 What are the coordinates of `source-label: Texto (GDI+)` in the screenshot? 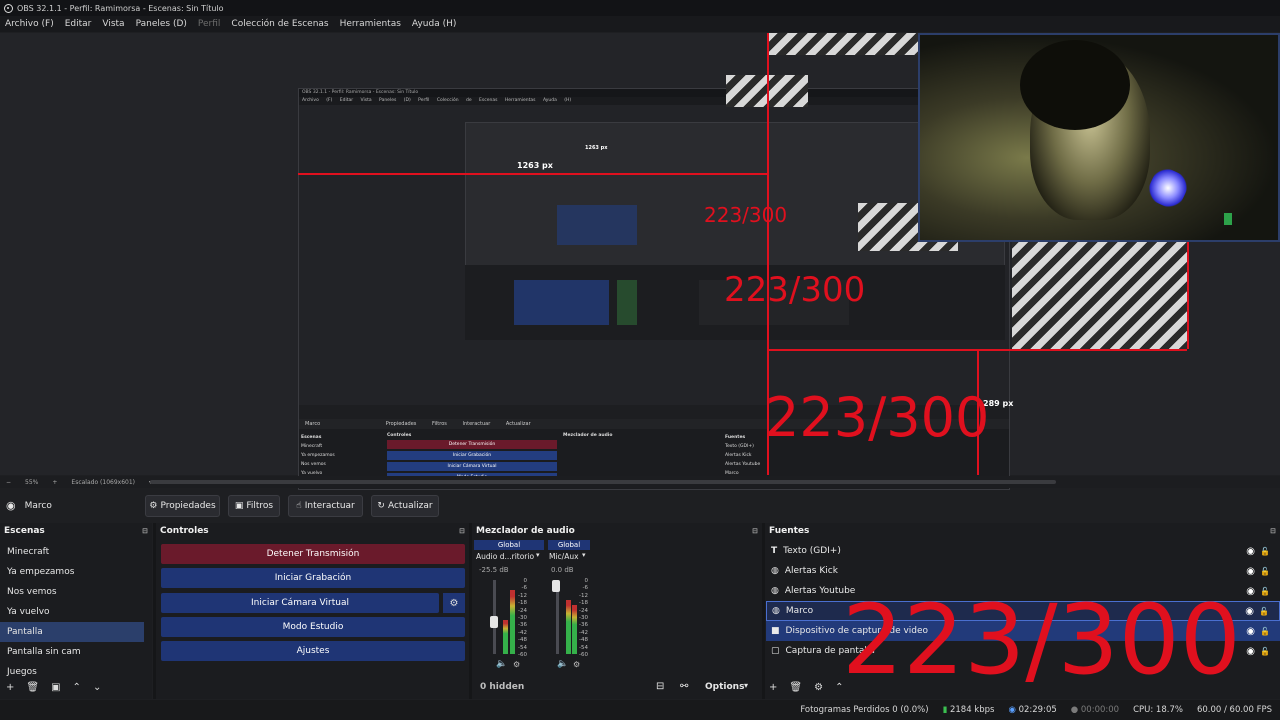 It's located at (812, 551).